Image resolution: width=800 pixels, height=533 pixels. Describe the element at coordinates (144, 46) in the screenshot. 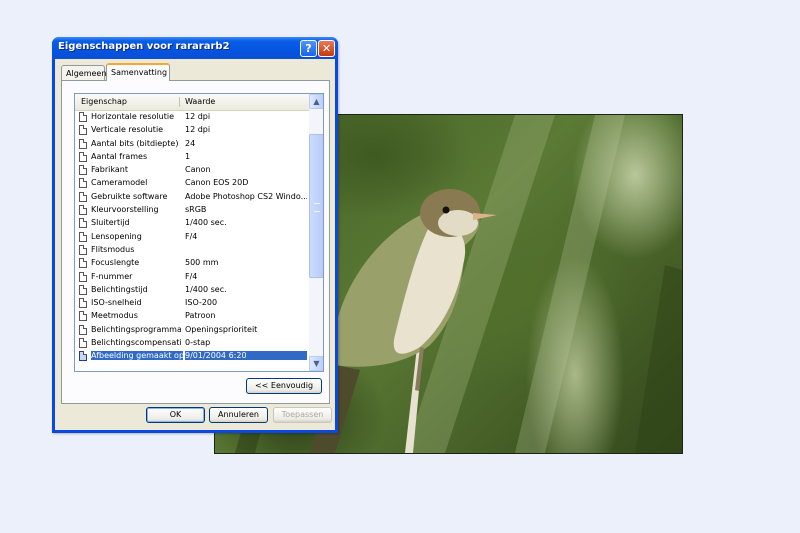

I see `window-title: Eigenschappen voor rarararb2` at that location.